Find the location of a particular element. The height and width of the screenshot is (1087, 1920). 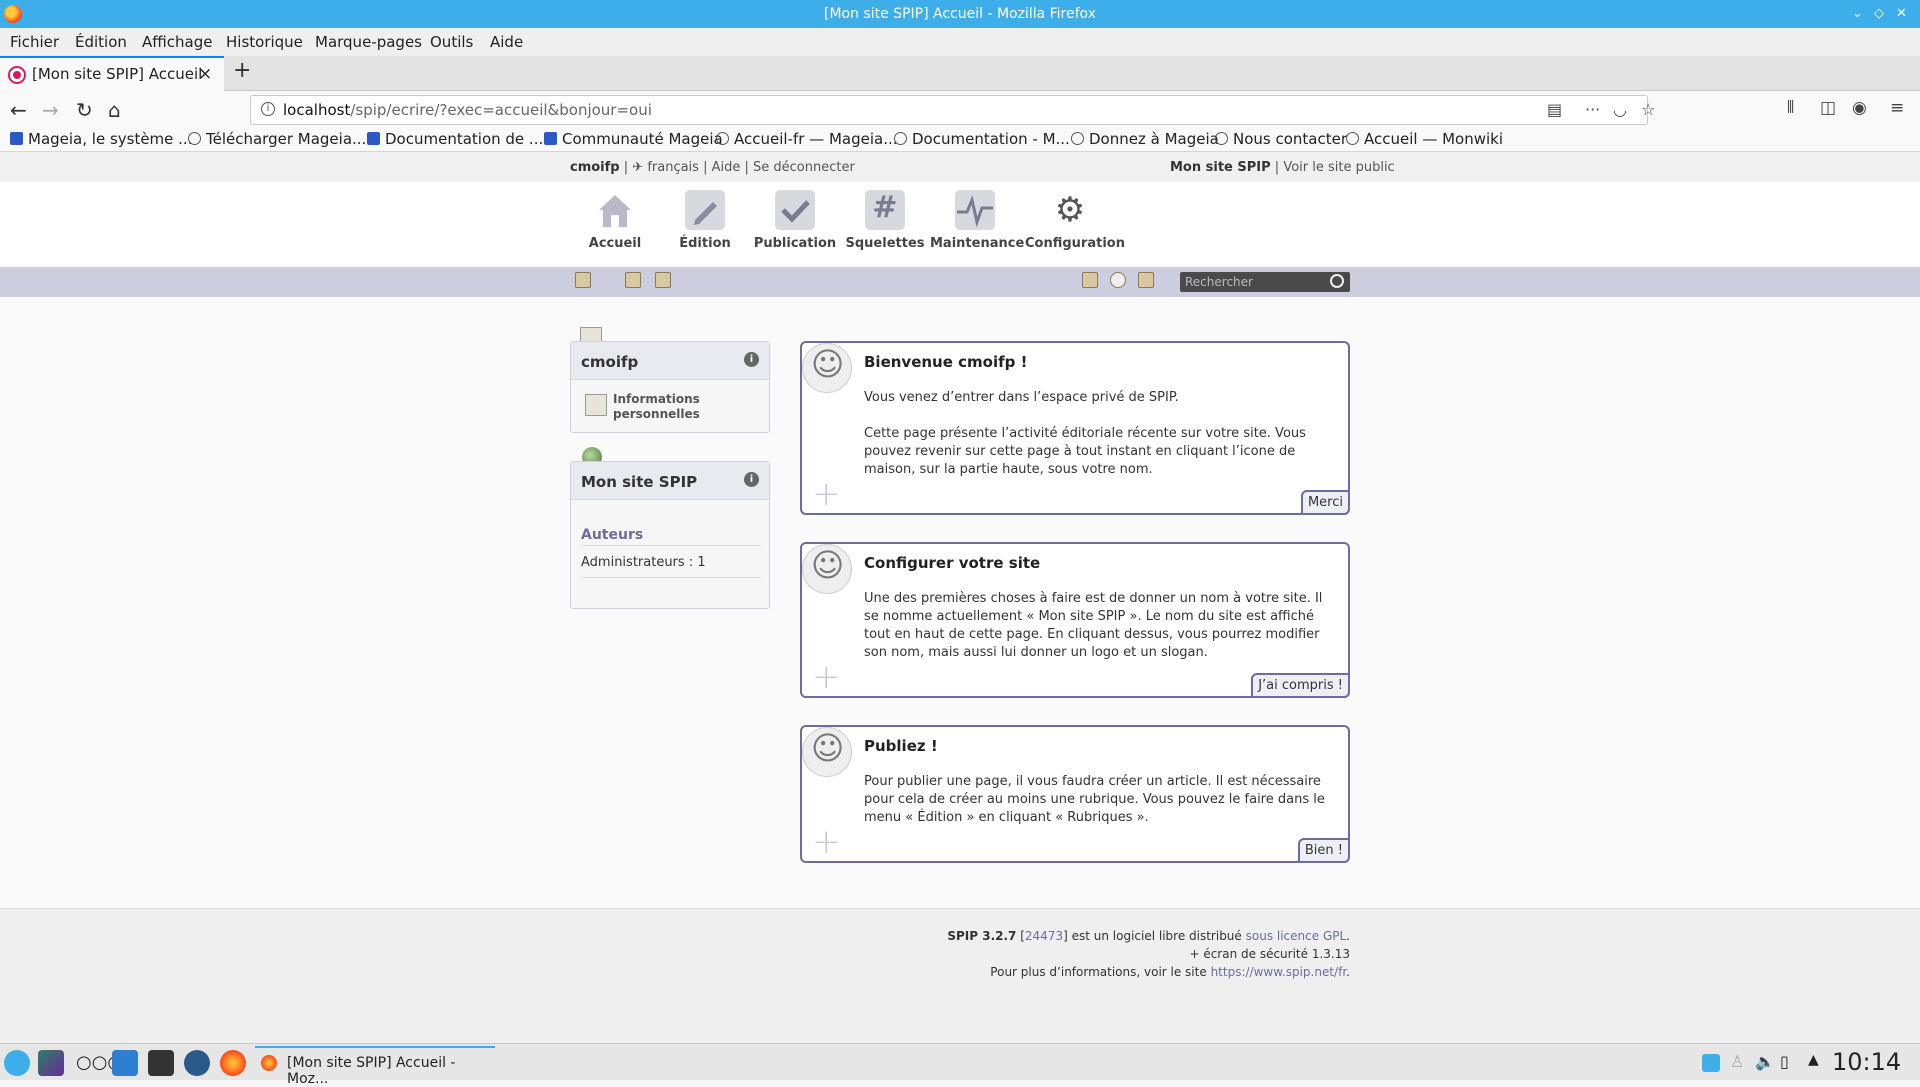

authors-heading: Auteurs is located at coordinates (612, 535).